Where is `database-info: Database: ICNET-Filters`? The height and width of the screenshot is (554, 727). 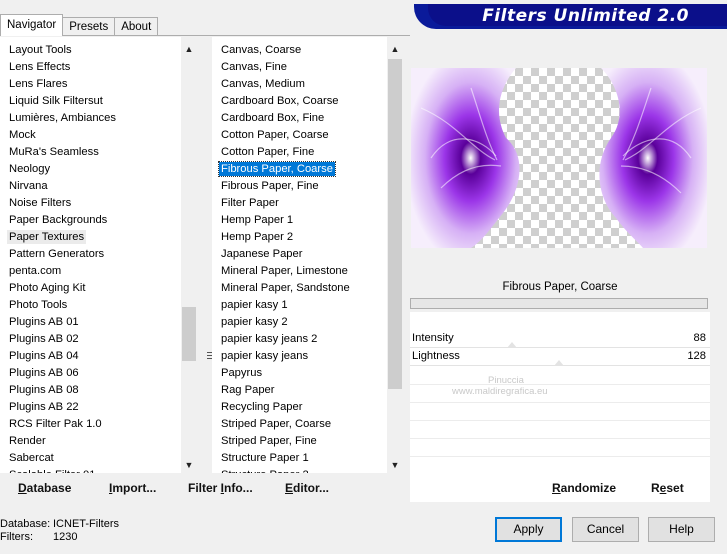 database-info: Database: ICNET-Filters is located at coordinates (59, 524).